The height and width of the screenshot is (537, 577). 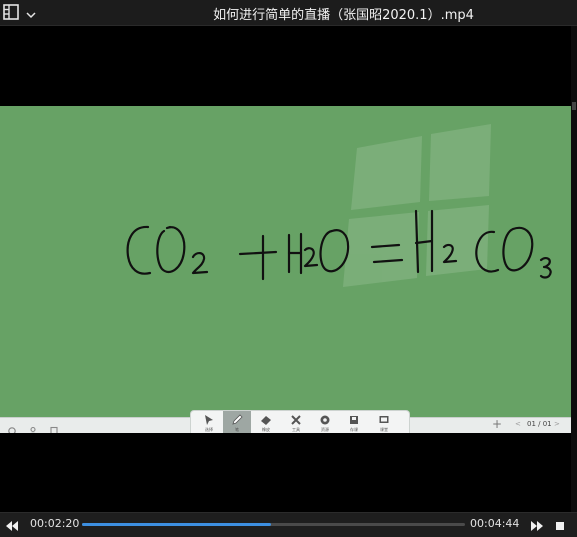 I want to click on add-page-button: +, so click(x=497, y=424).